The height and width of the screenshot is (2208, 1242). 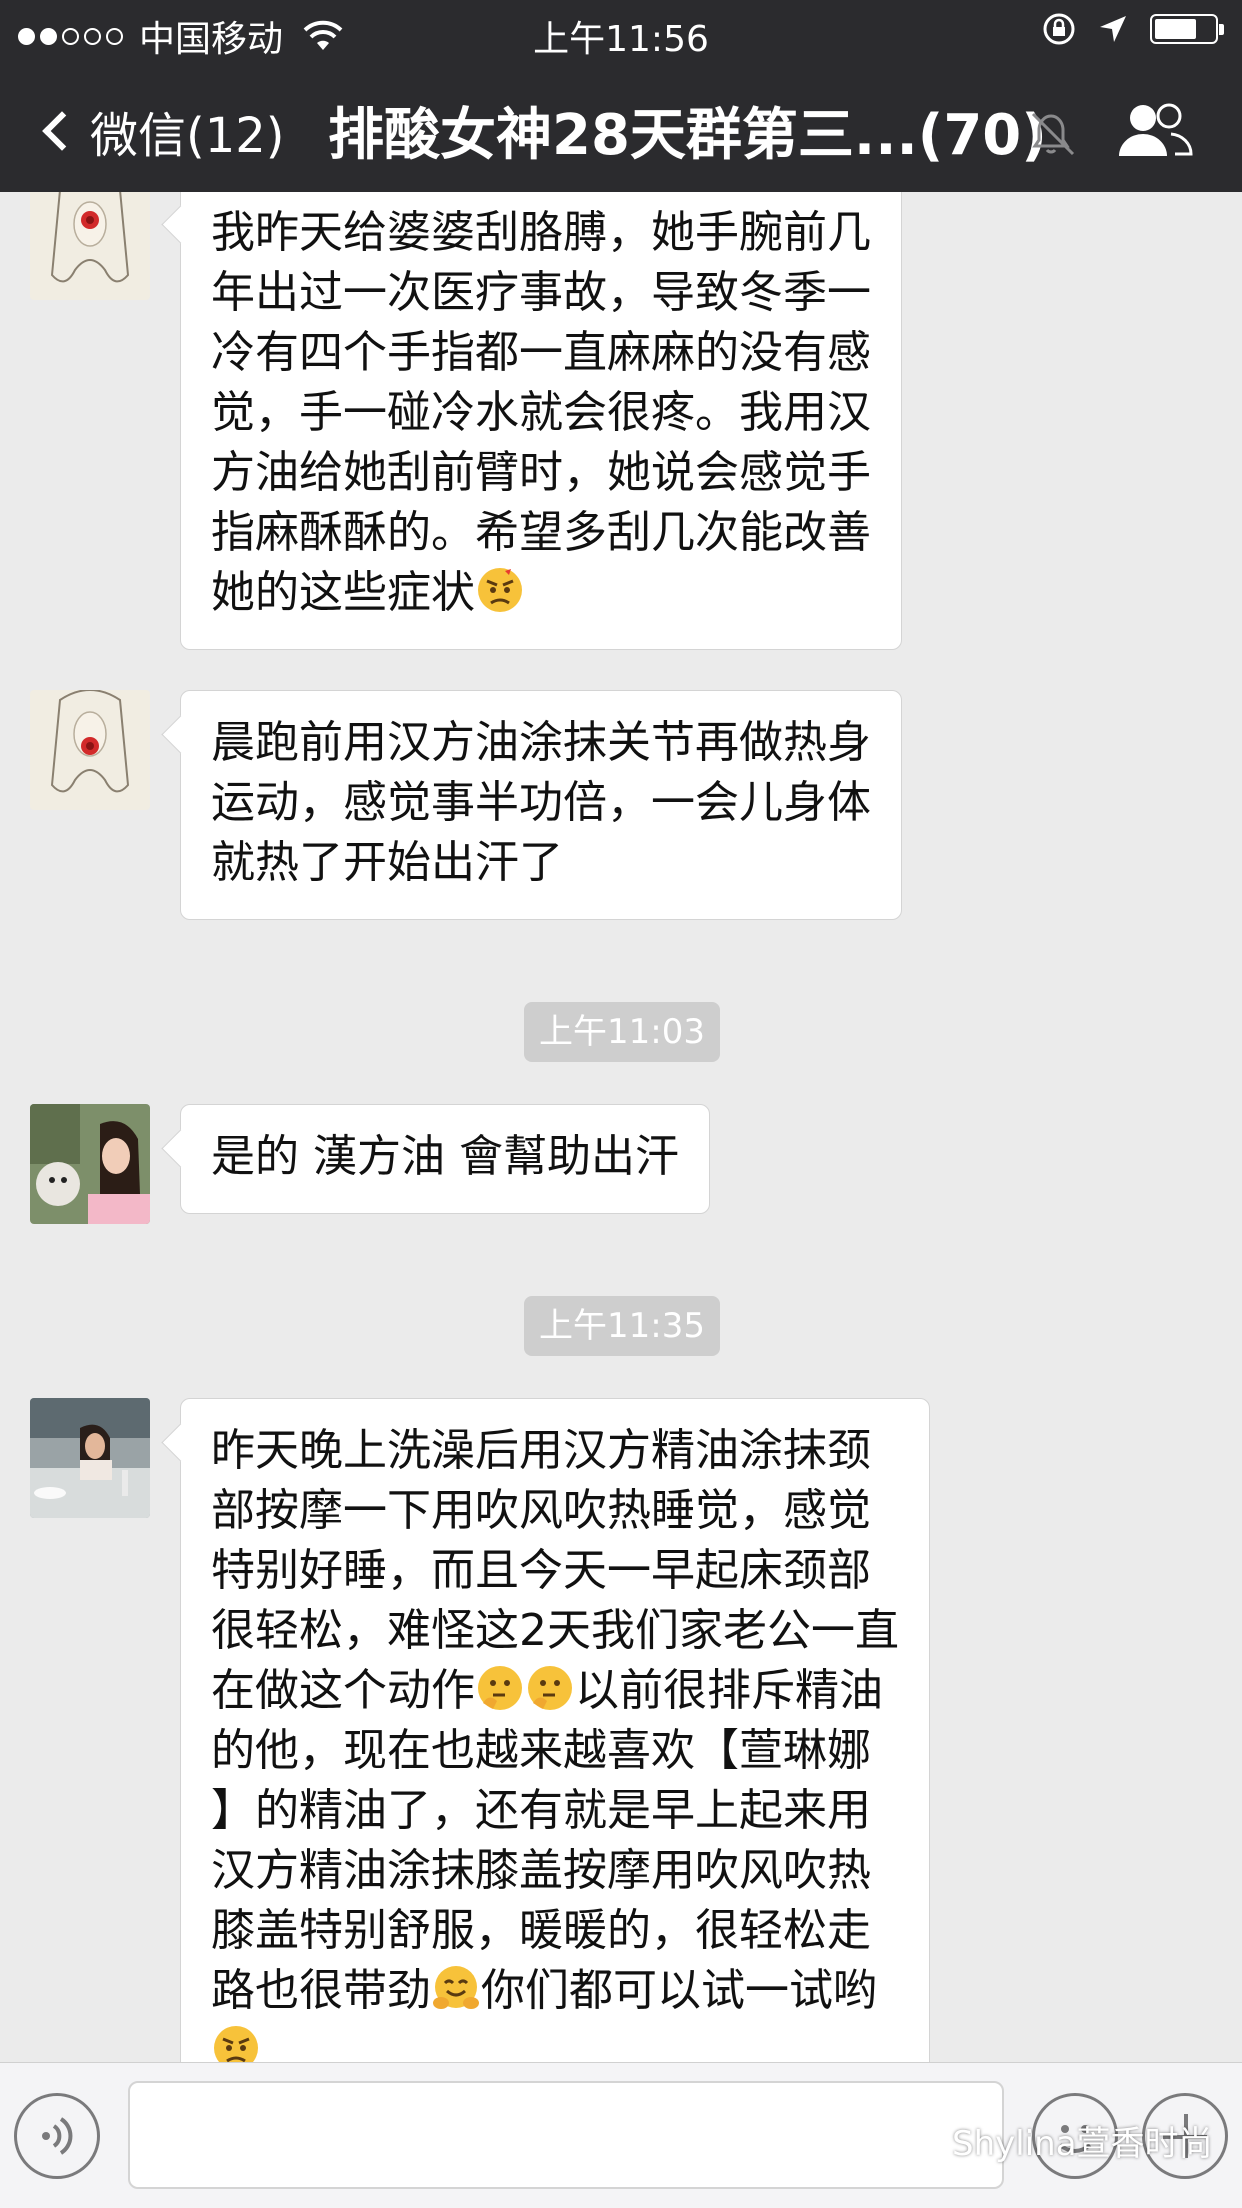 I want to click on message-timestamp: 上午11:35, so click(x=622, y=1326).